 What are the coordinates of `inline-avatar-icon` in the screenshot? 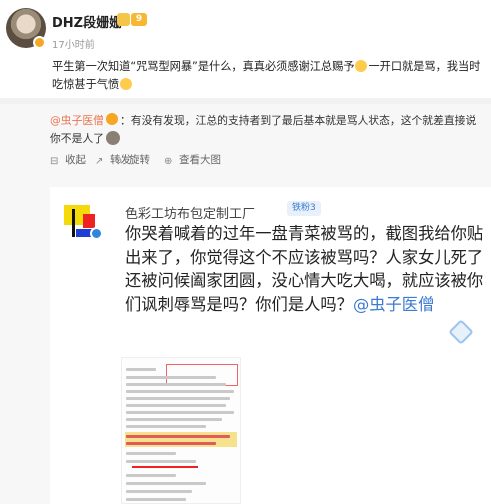 It's located at (112, 138).